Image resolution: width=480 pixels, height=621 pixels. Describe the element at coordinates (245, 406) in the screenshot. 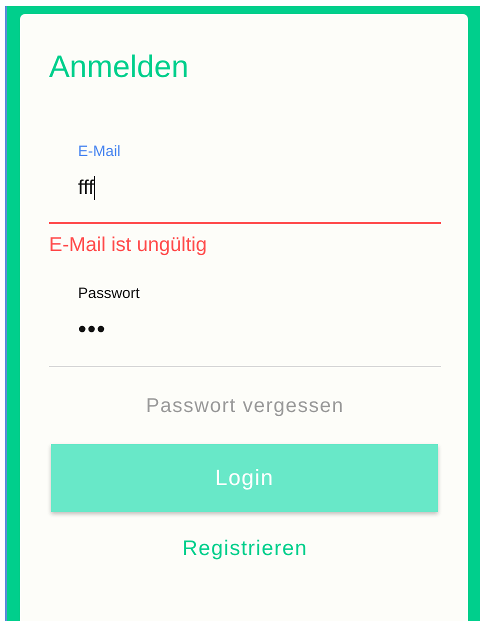

I see `forgot-password-link: Passwort vergessen` at that location.